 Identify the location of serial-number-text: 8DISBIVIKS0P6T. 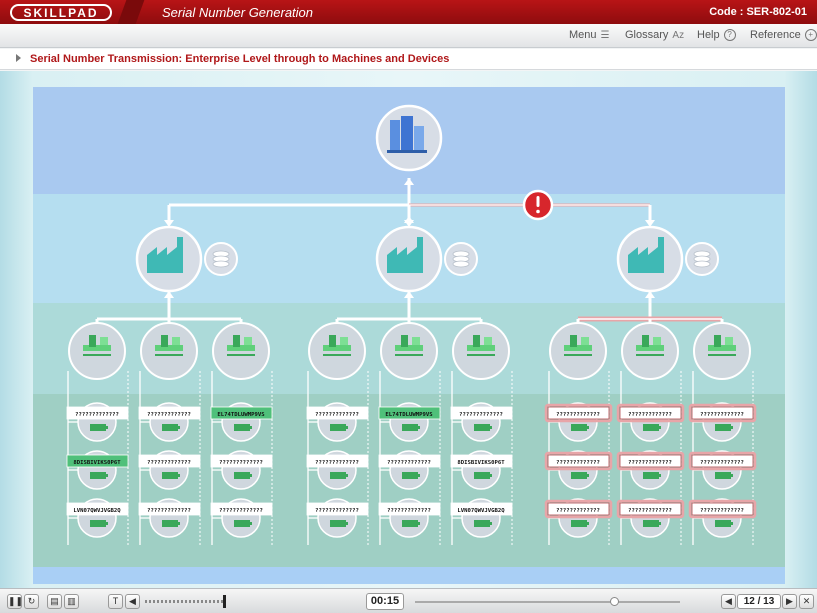
(481, 463).